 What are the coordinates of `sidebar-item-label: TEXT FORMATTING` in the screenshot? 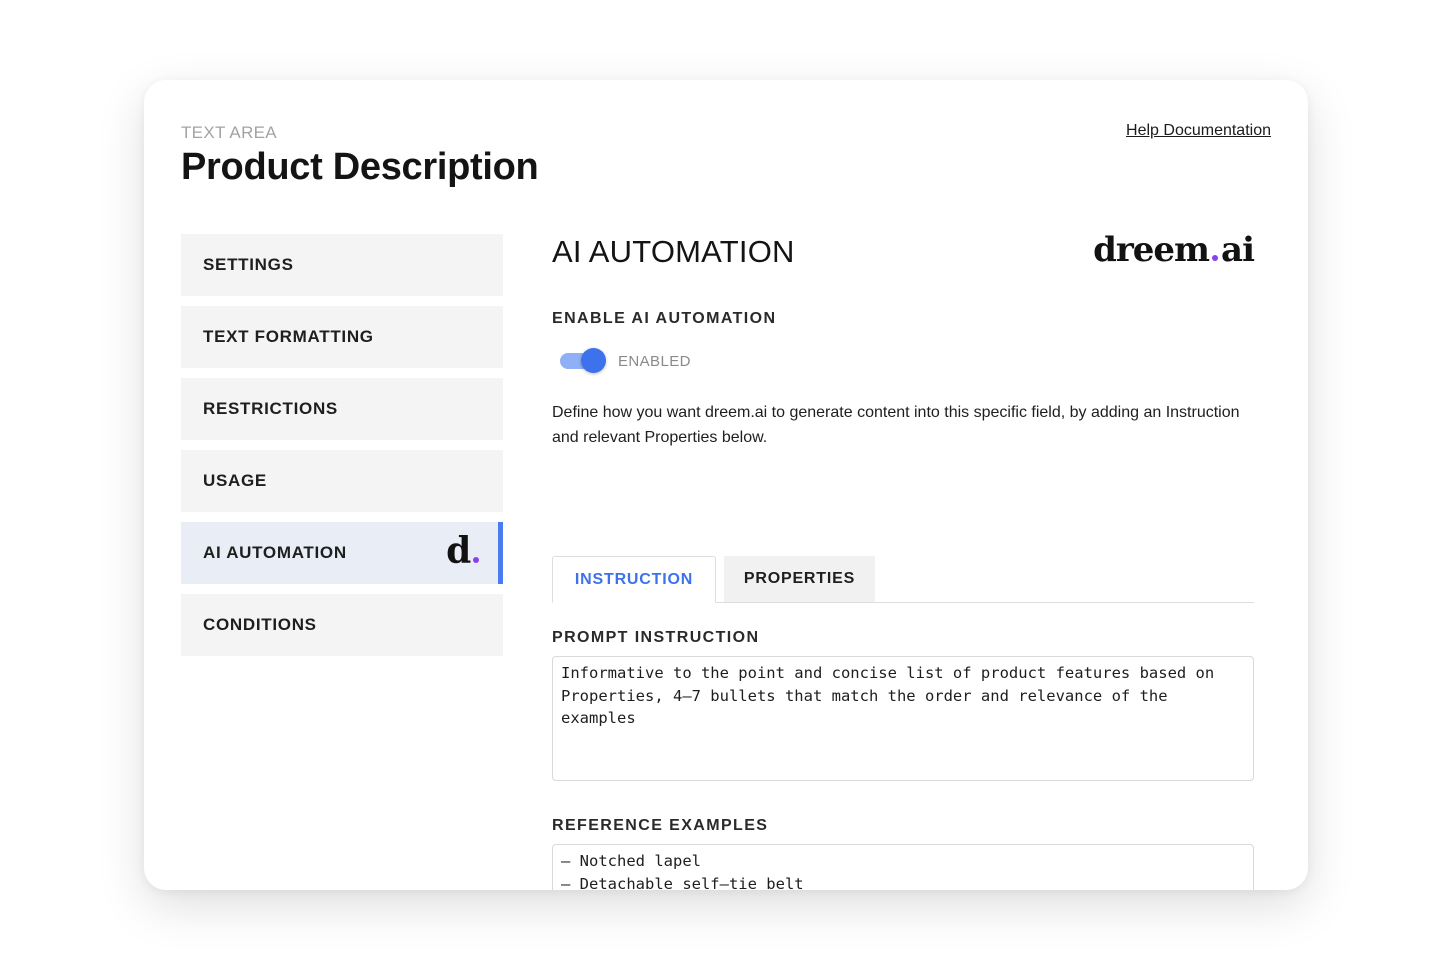 It's located at (288, 336).